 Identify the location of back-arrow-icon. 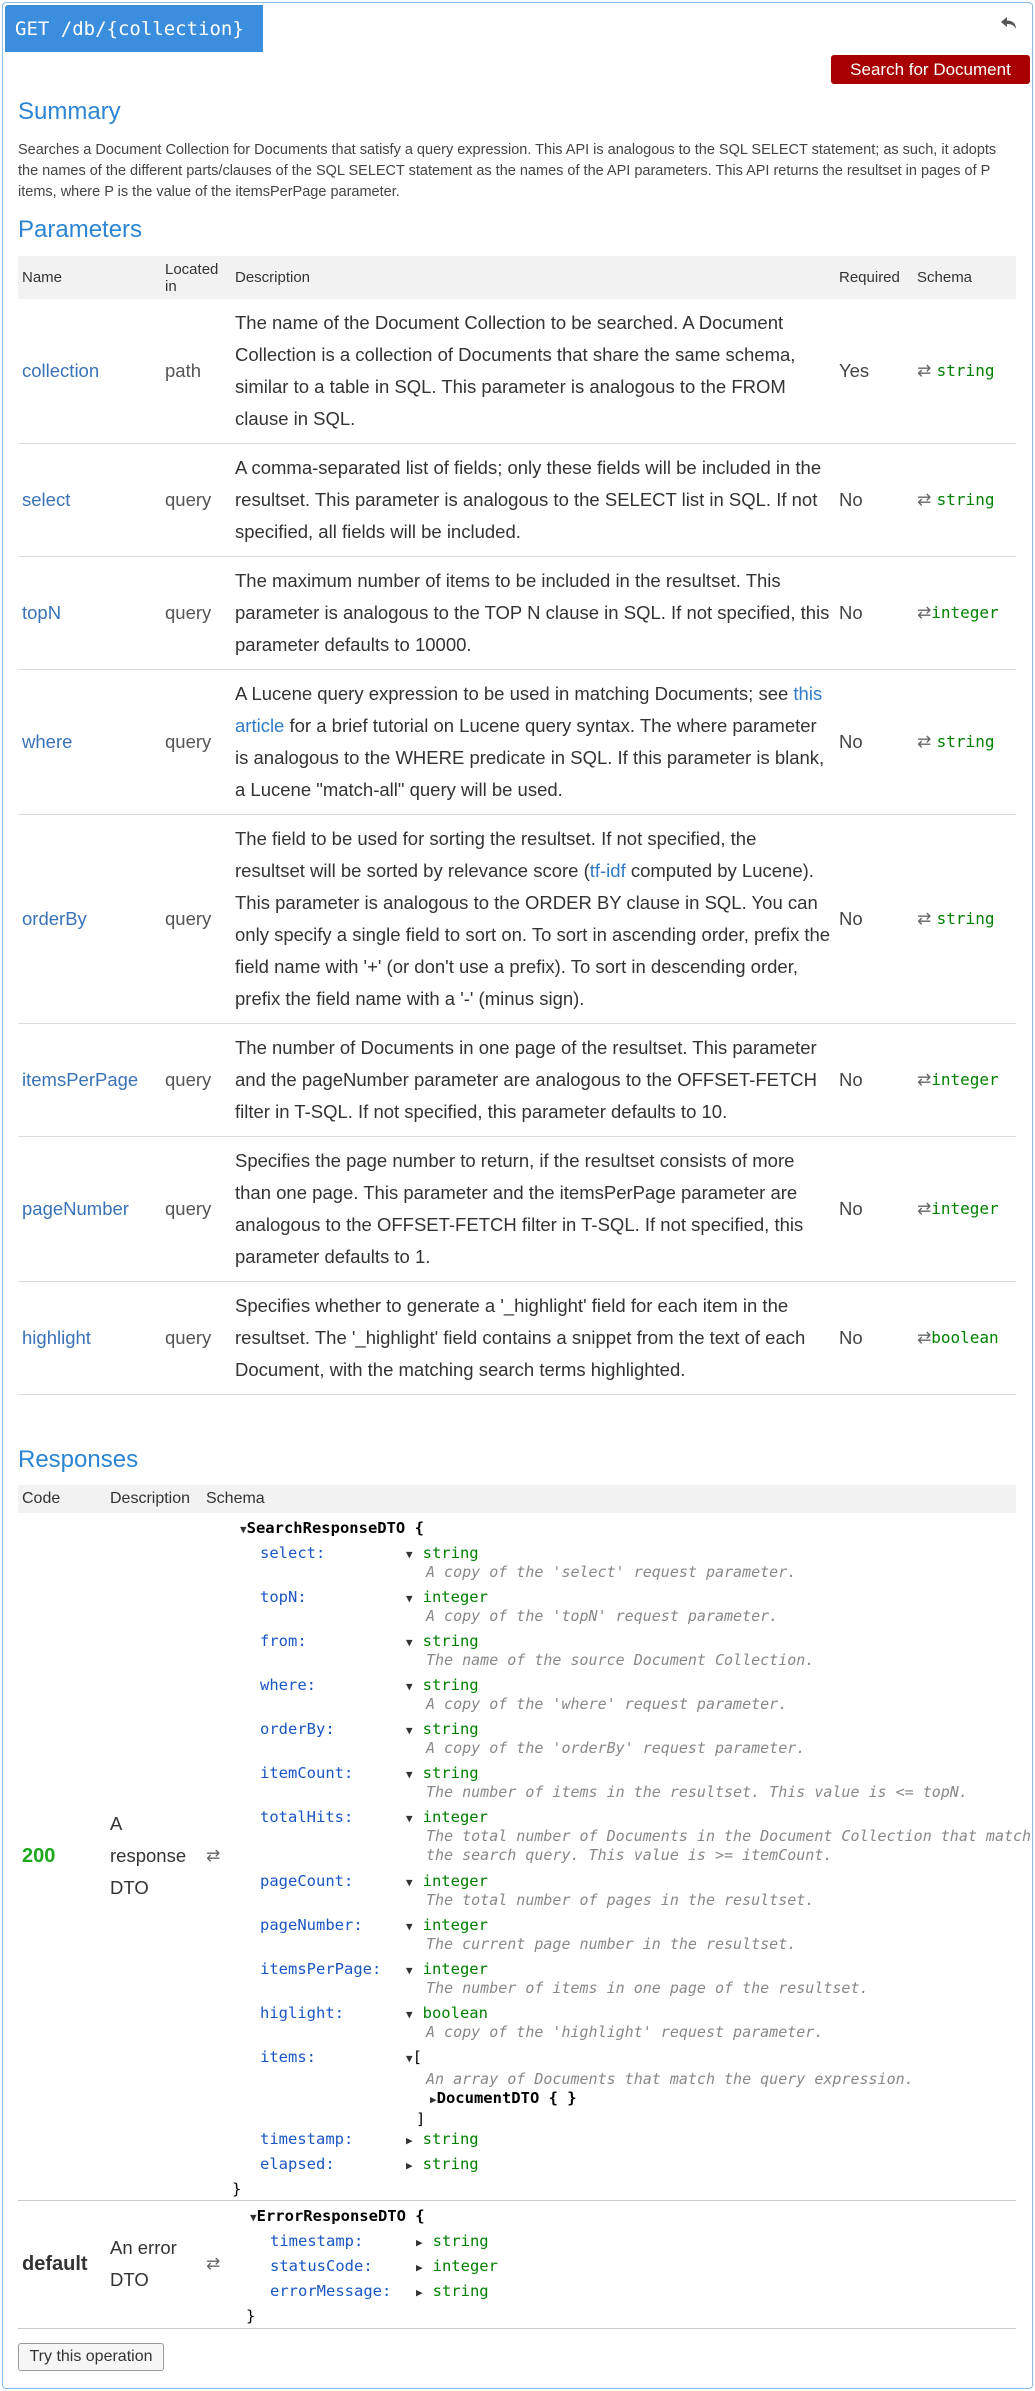
(1009, 24).